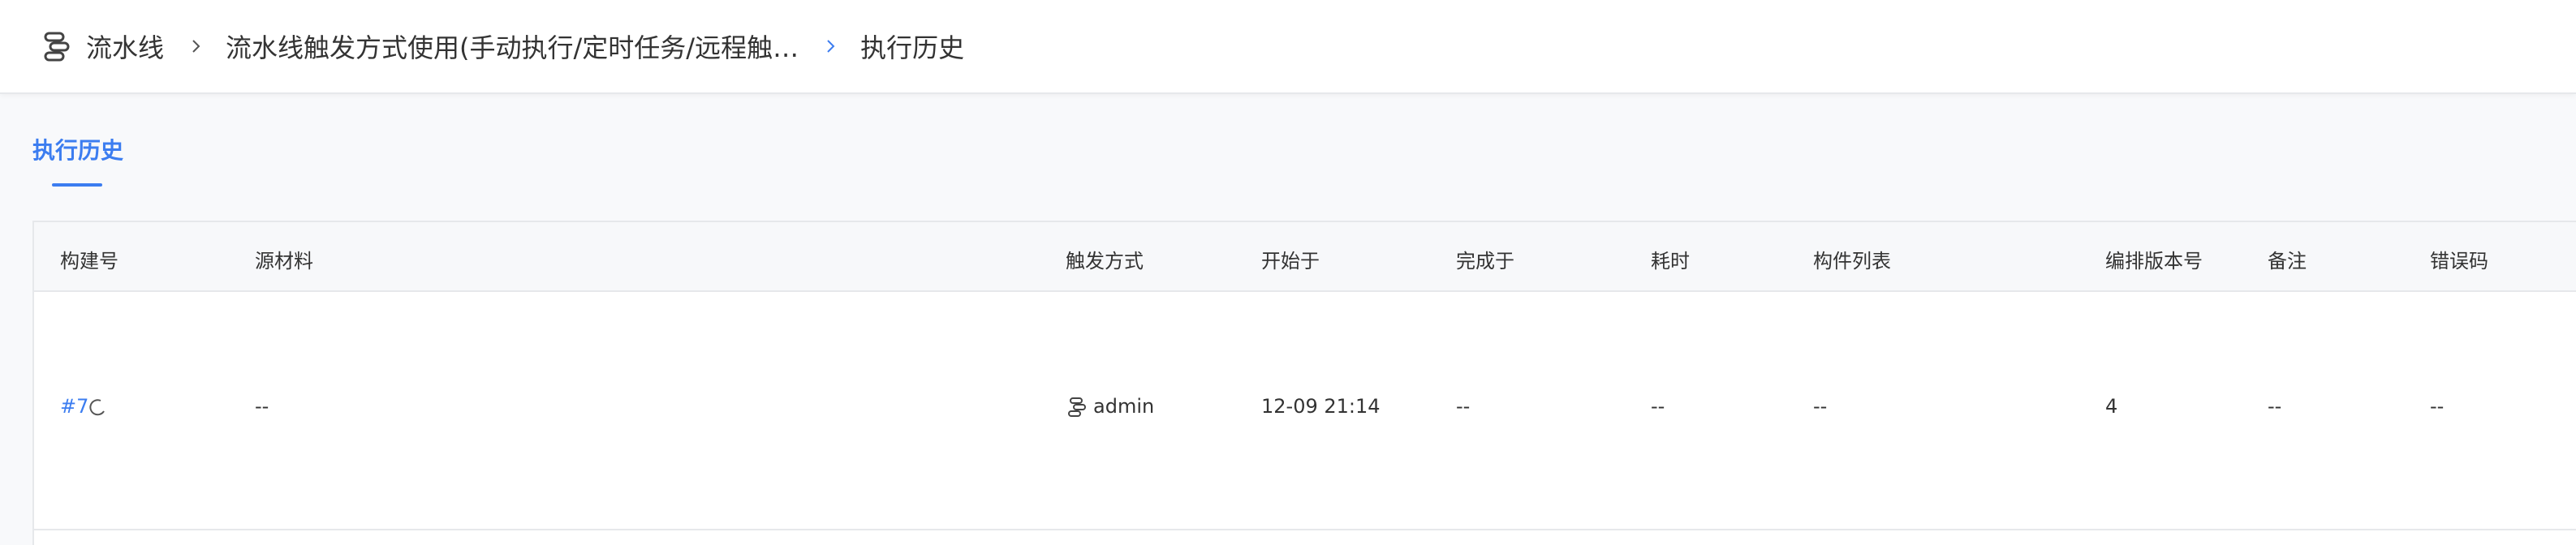 This screenshot has width=2576, height=545. I want to click on column-header-start: 开始于, so click(1291, 261).